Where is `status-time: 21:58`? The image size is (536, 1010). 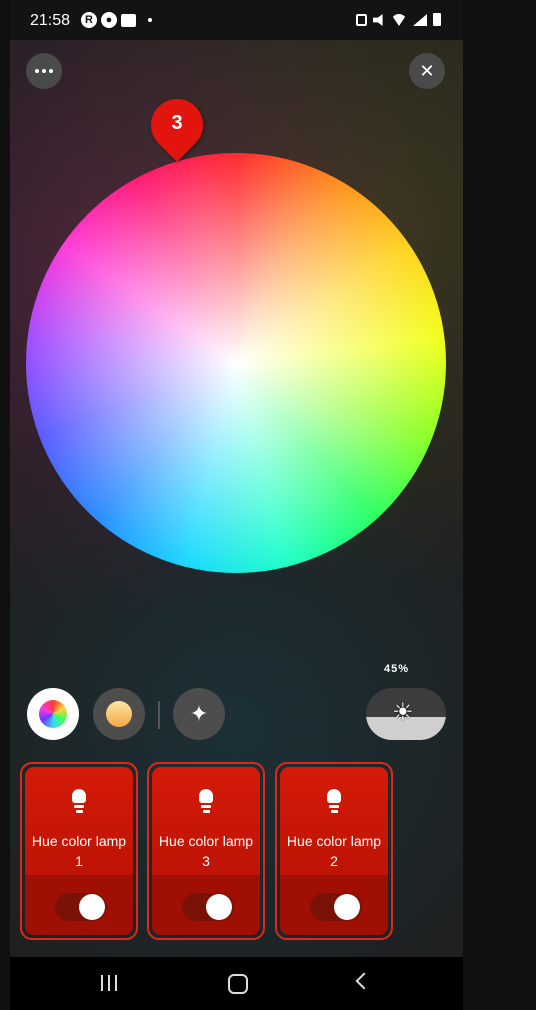 status-time: 21:58 is located at coordinates (50, 20).